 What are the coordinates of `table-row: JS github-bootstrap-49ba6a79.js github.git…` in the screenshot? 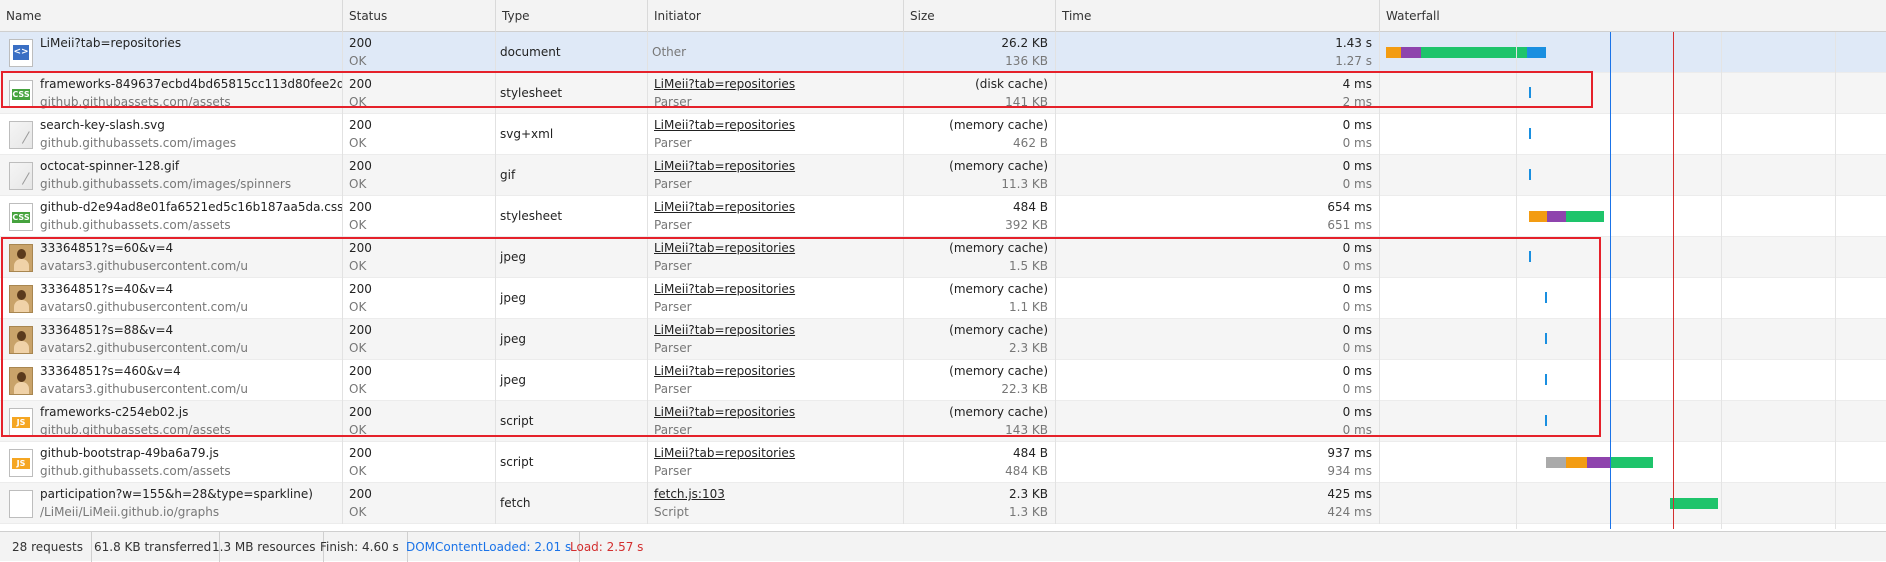 It's located at (943, 462).